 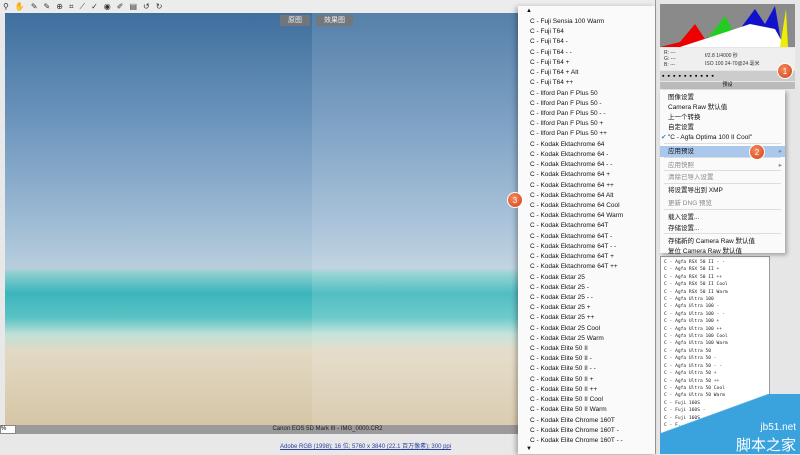 What do you see at coordinates (576, 216) in the screenshot?
I see `submenu-preset-item: C - Kodak Ektachrome 64 Warm` at bounding box center [576, 216].